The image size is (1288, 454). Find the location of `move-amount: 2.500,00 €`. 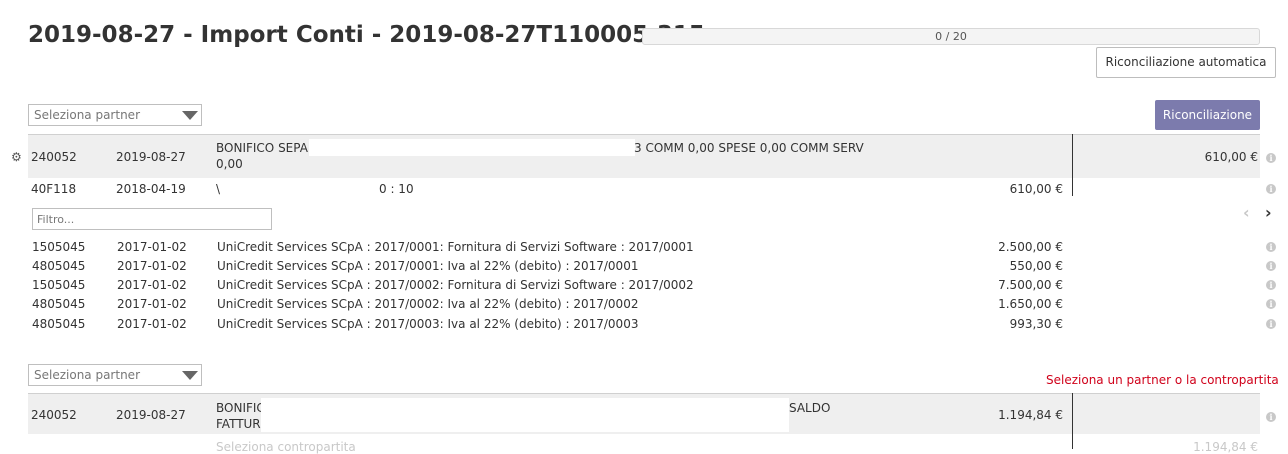

move-amount: 2.500,00 € is located at coordinates (1030, 247).